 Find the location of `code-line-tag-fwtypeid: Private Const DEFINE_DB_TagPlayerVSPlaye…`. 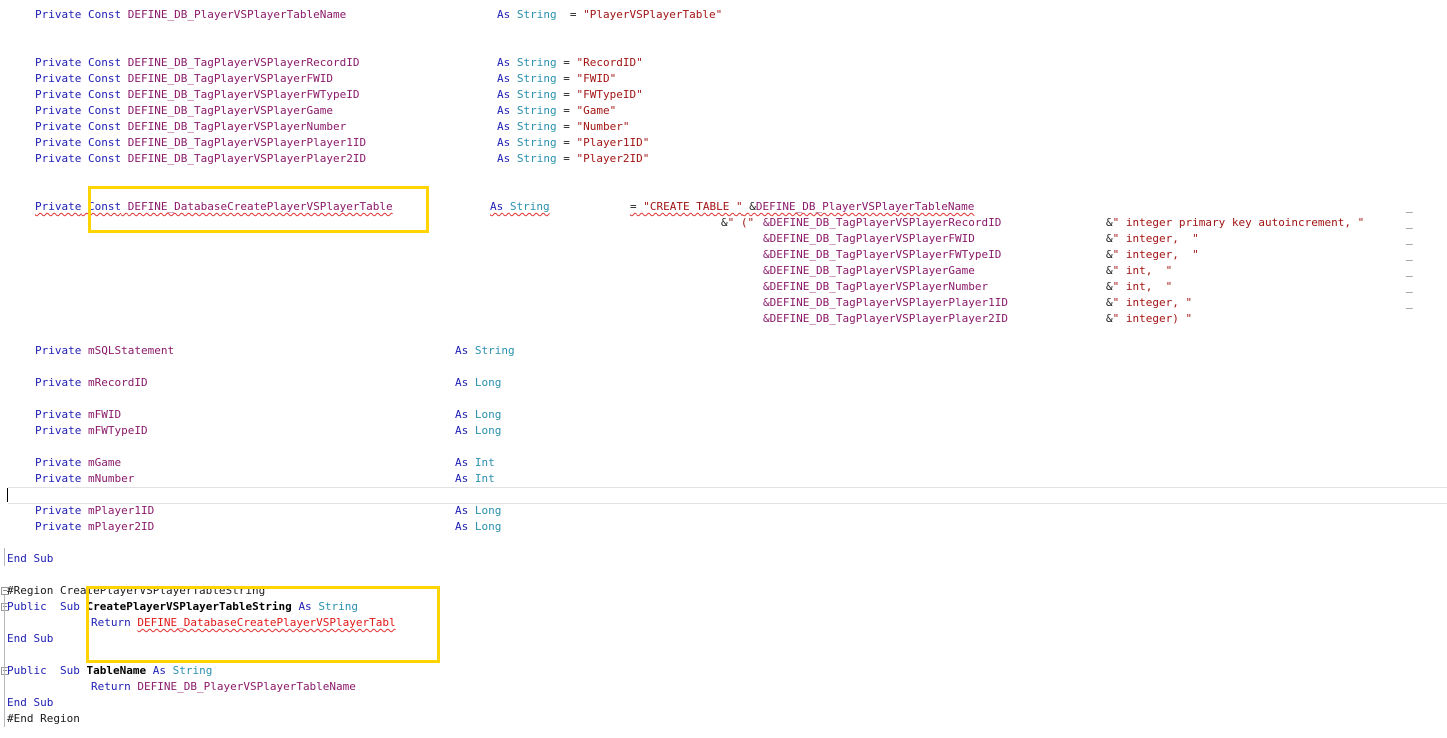

code-line-tag-fwtypeid: Private Const DEFINE_DB_TagPlayerVSPlaye… is located at coordinates (197, 94).